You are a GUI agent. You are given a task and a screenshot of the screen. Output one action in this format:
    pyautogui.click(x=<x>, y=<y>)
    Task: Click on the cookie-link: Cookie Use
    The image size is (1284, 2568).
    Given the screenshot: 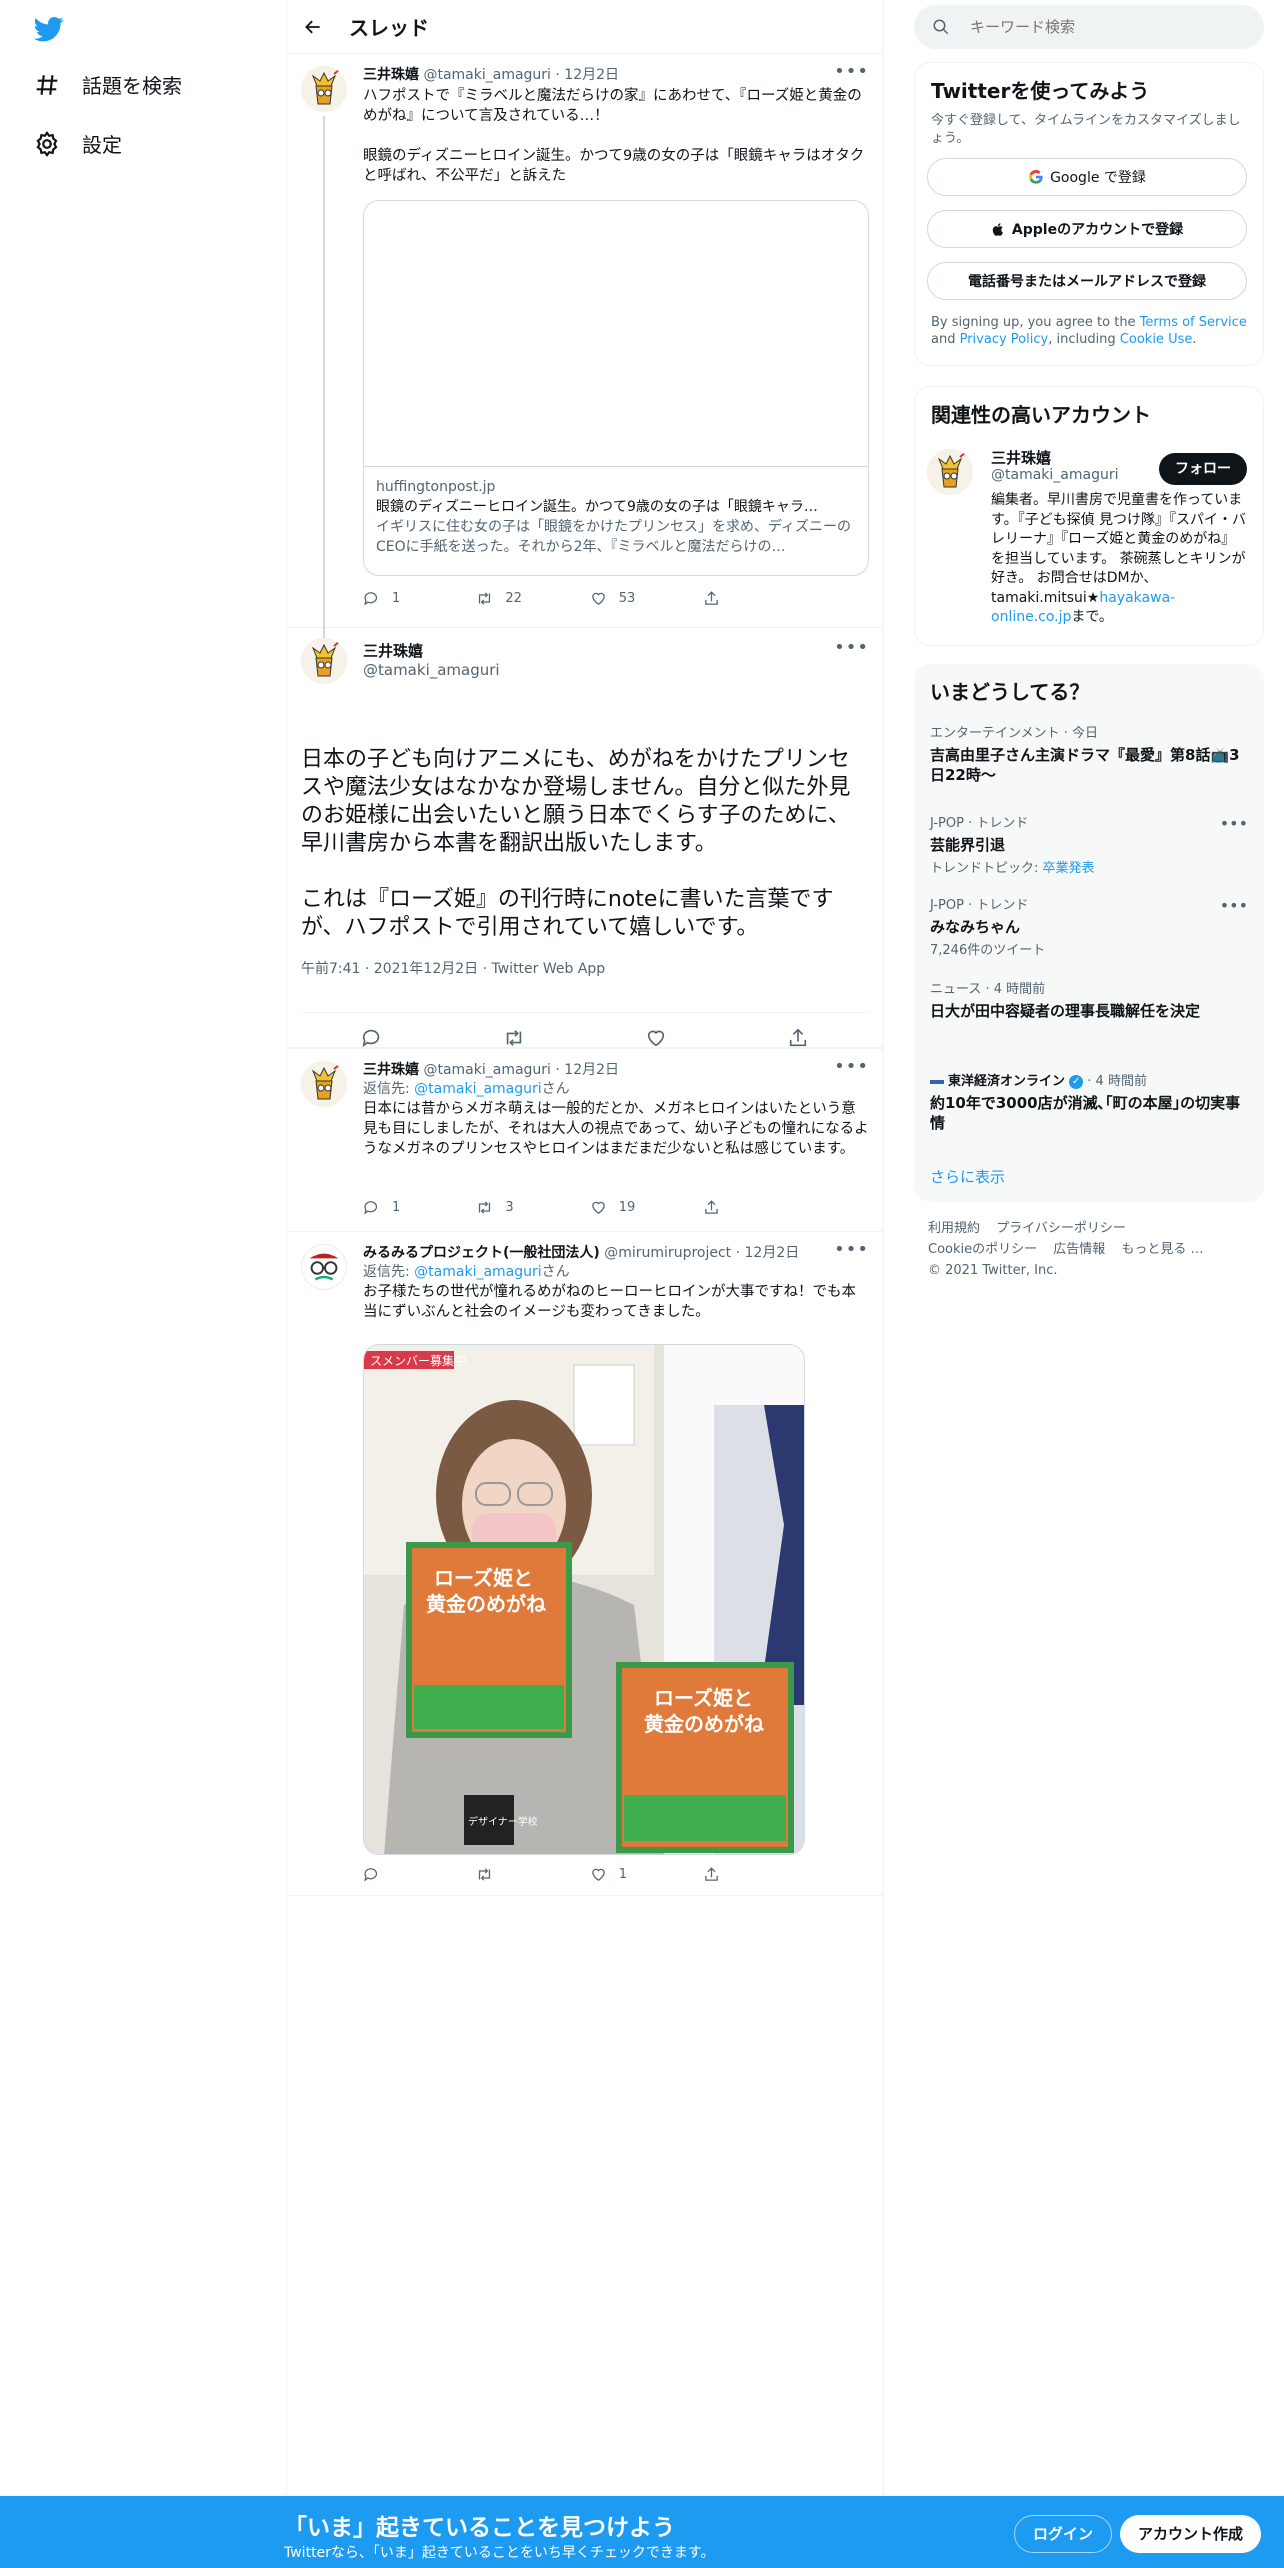 What is the action you would take?
    pyautogui.click(x=1156, y=339)
    